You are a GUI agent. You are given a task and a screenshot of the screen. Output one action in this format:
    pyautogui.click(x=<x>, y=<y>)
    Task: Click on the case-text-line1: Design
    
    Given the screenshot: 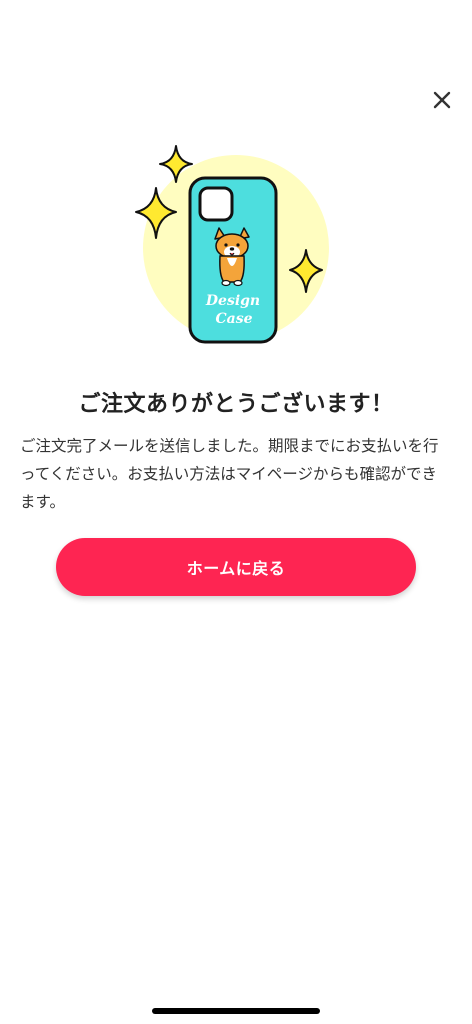 What is the action you would take?
    pyautogui.click(x=232, y=301)
    